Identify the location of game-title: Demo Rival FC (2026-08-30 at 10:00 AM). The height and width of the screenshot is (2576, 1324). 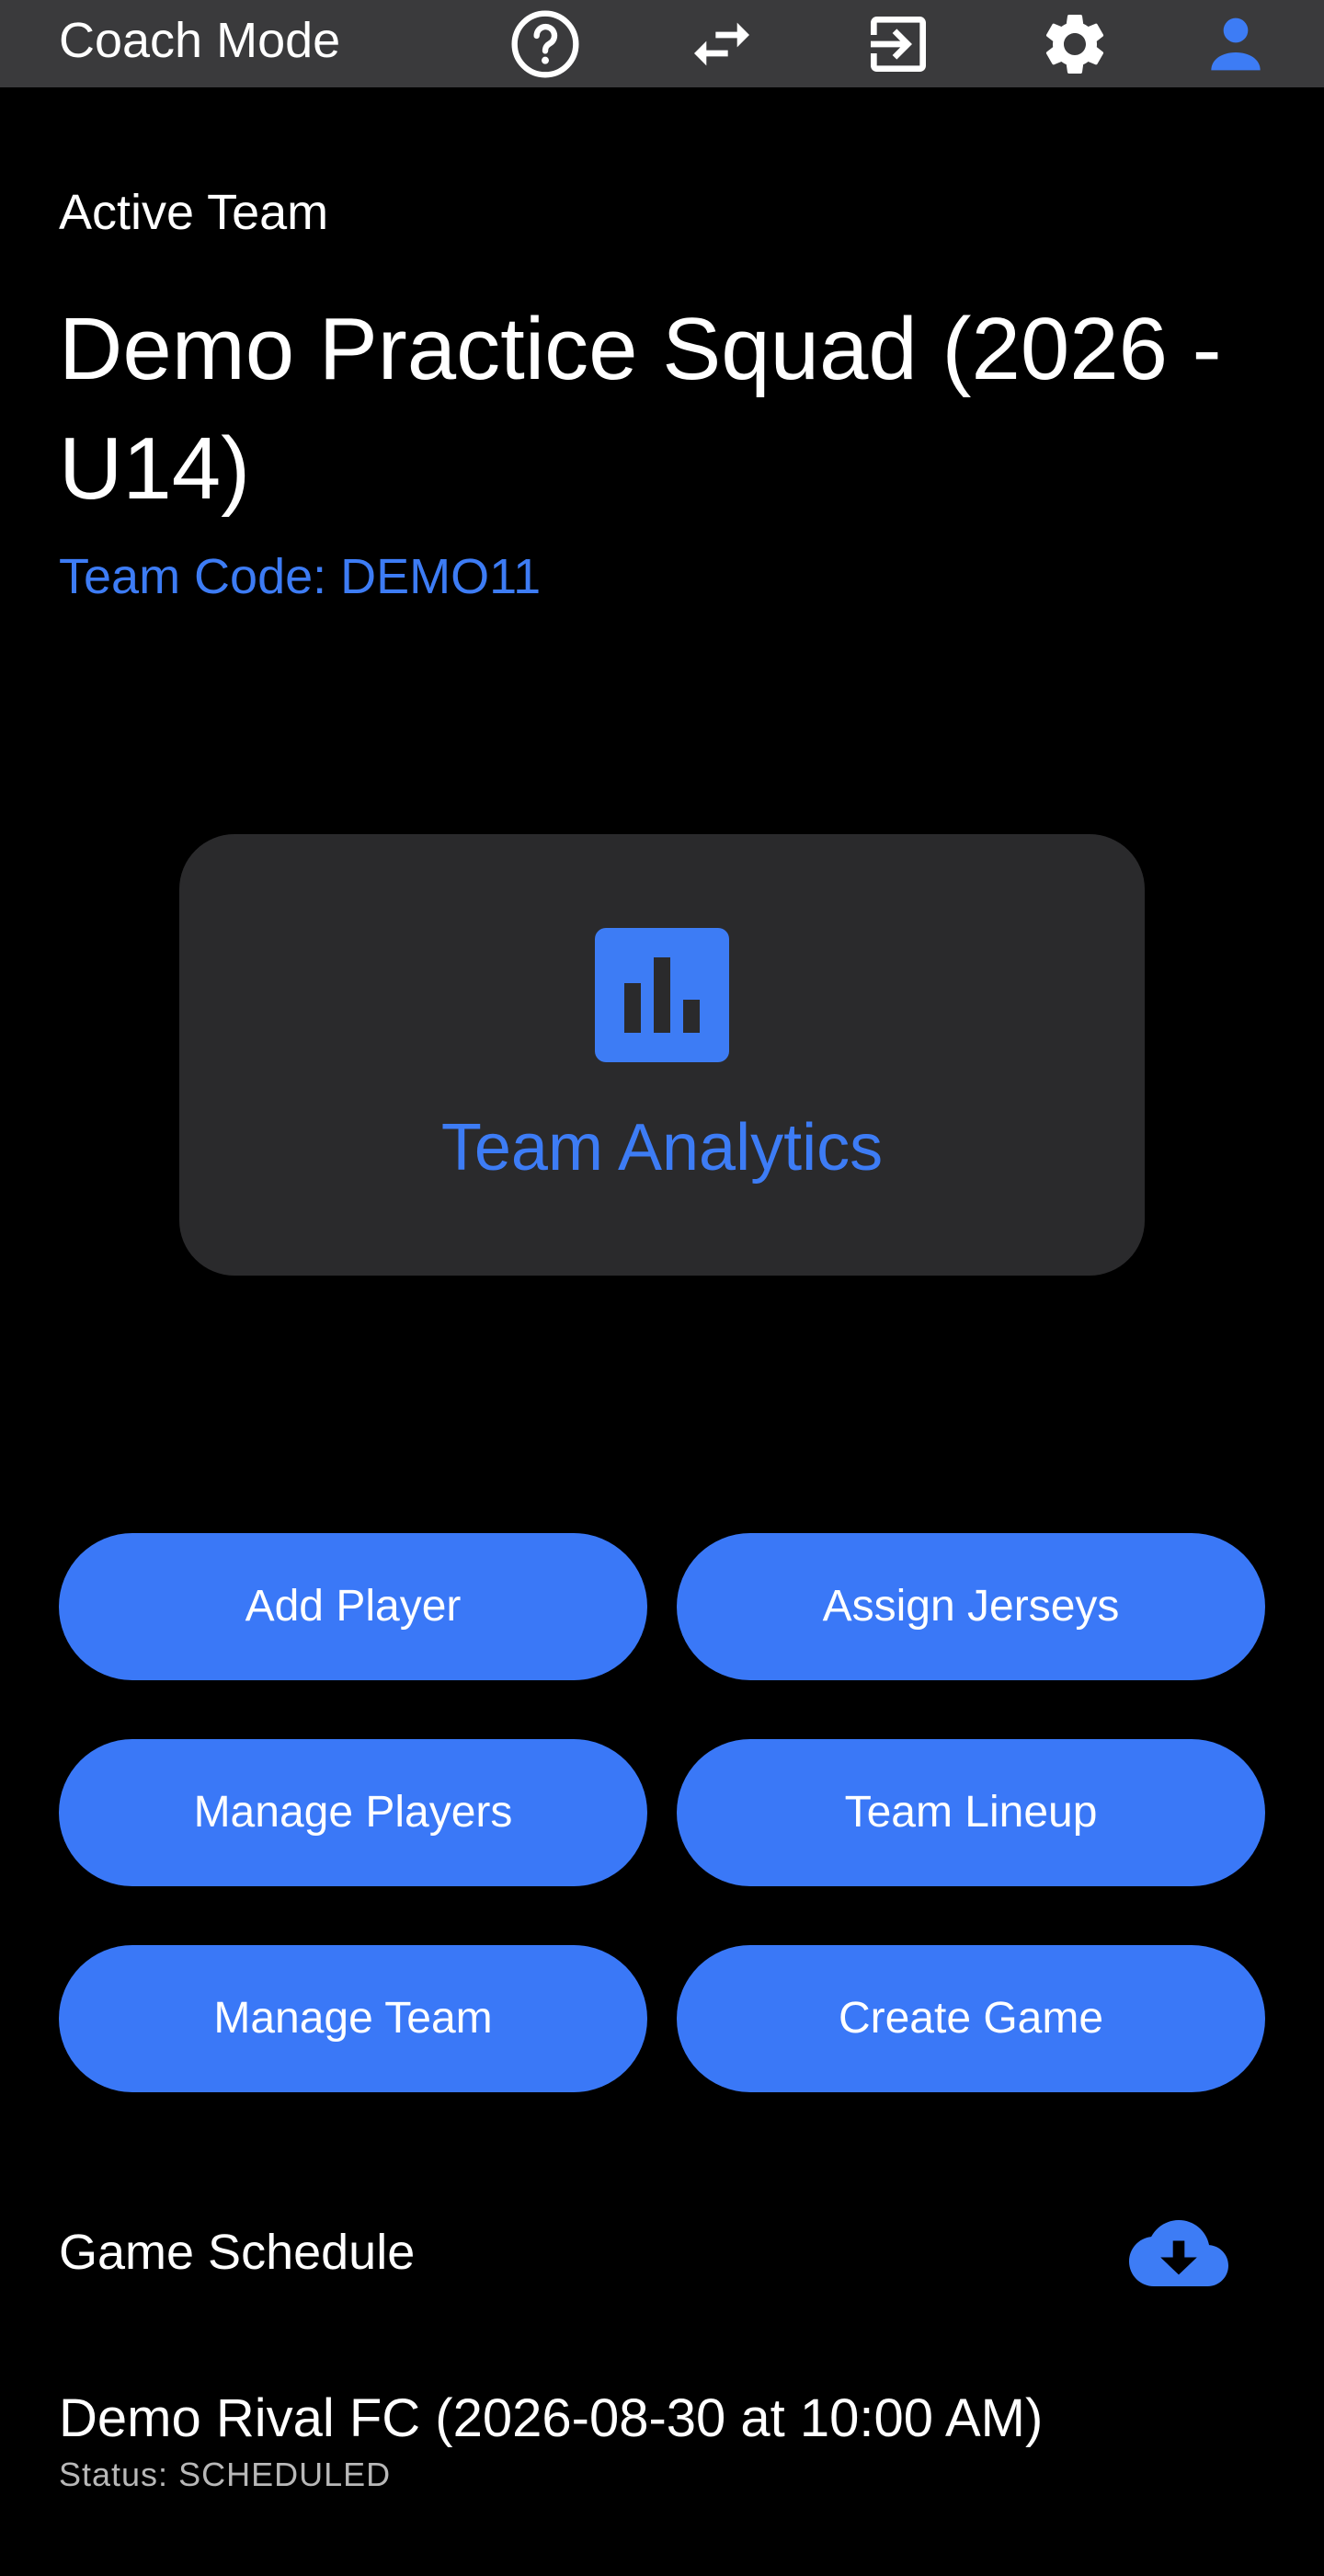
(551, 2418).